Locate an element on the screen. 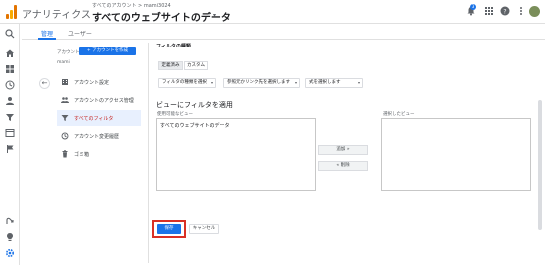  menu-item-trash: ゴミ箱 is located at coordinates (99, 154).